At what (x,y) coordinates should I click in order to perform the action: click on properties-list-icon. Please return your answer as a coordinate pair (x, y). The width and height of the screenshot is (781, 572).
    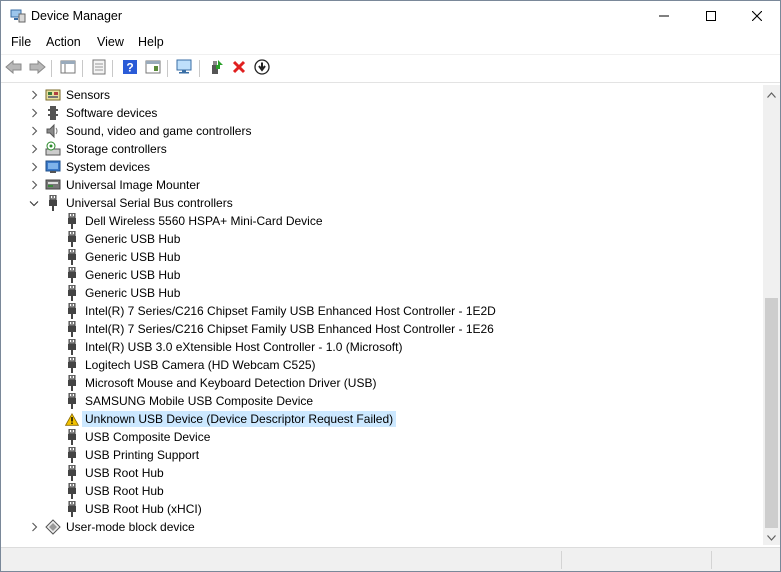
    Looking at the image, I should click on (68, 68).